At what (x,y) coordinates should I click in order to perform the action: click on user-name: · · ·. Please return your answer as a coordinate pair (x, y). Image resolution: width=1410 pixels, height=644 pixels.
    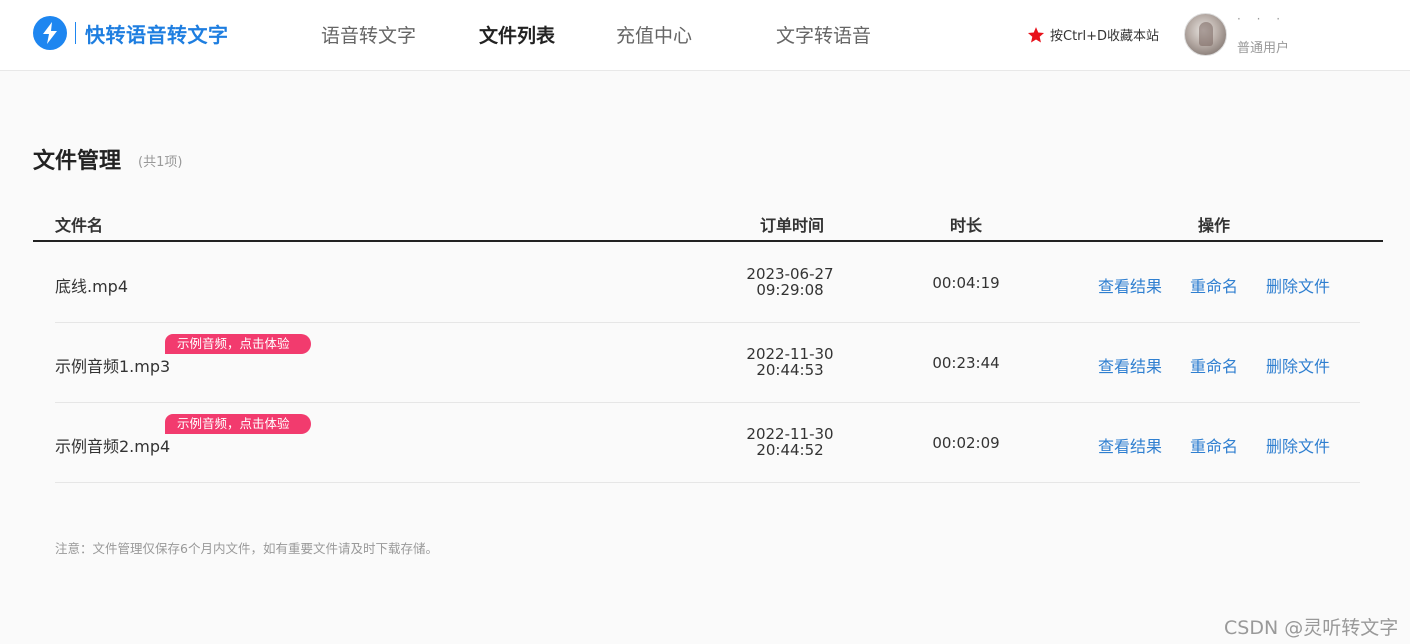
    Looking at the image, I should click on (1261, 19).